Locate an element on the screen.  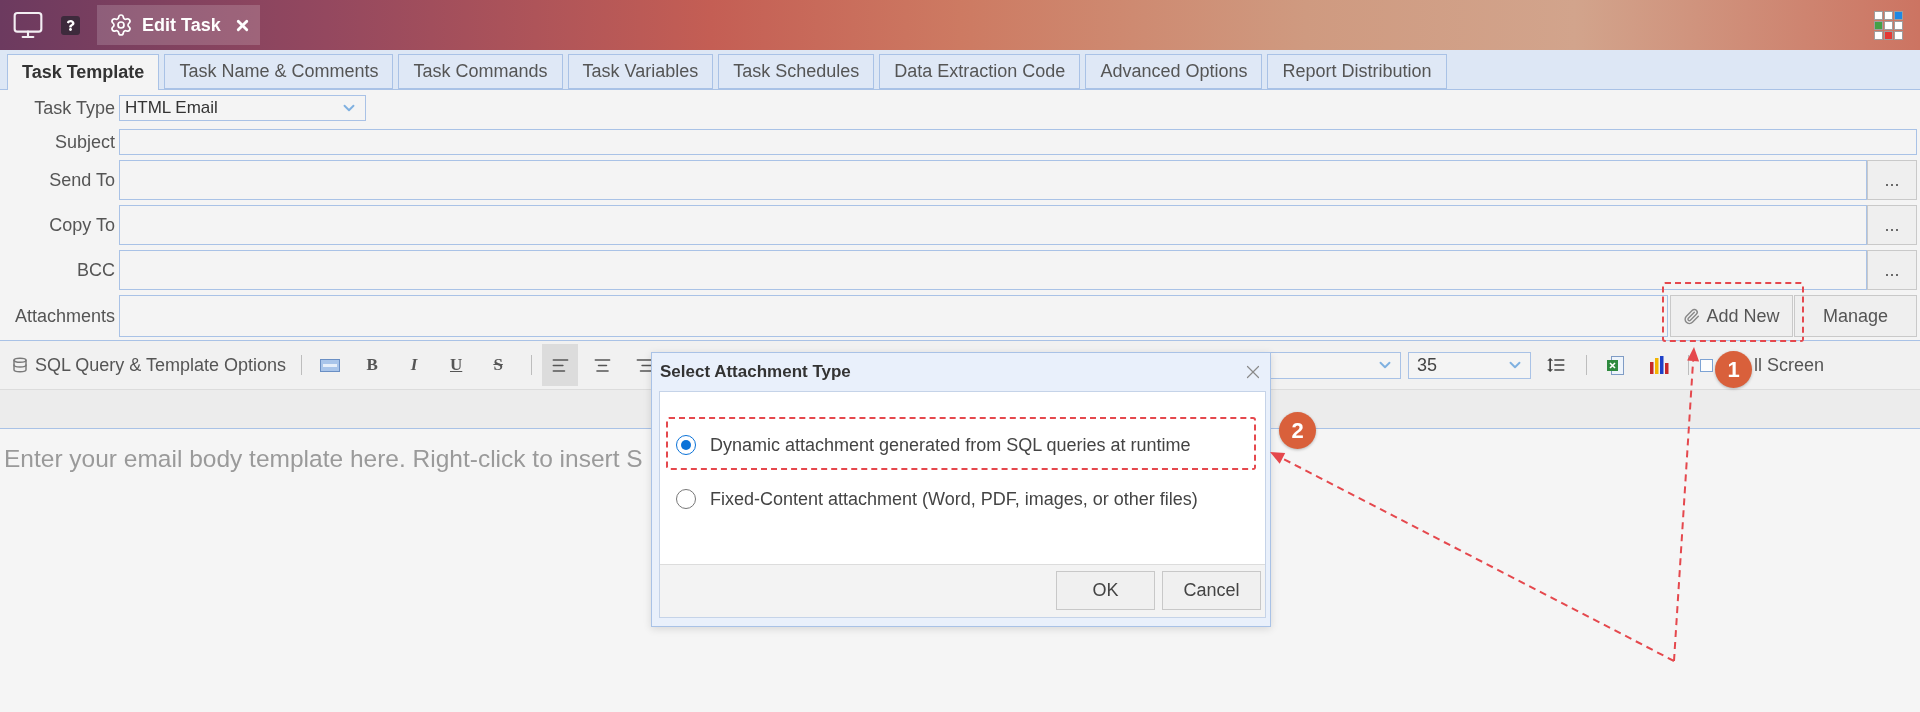
field-label: Send To is located at coordinates (82, 180).